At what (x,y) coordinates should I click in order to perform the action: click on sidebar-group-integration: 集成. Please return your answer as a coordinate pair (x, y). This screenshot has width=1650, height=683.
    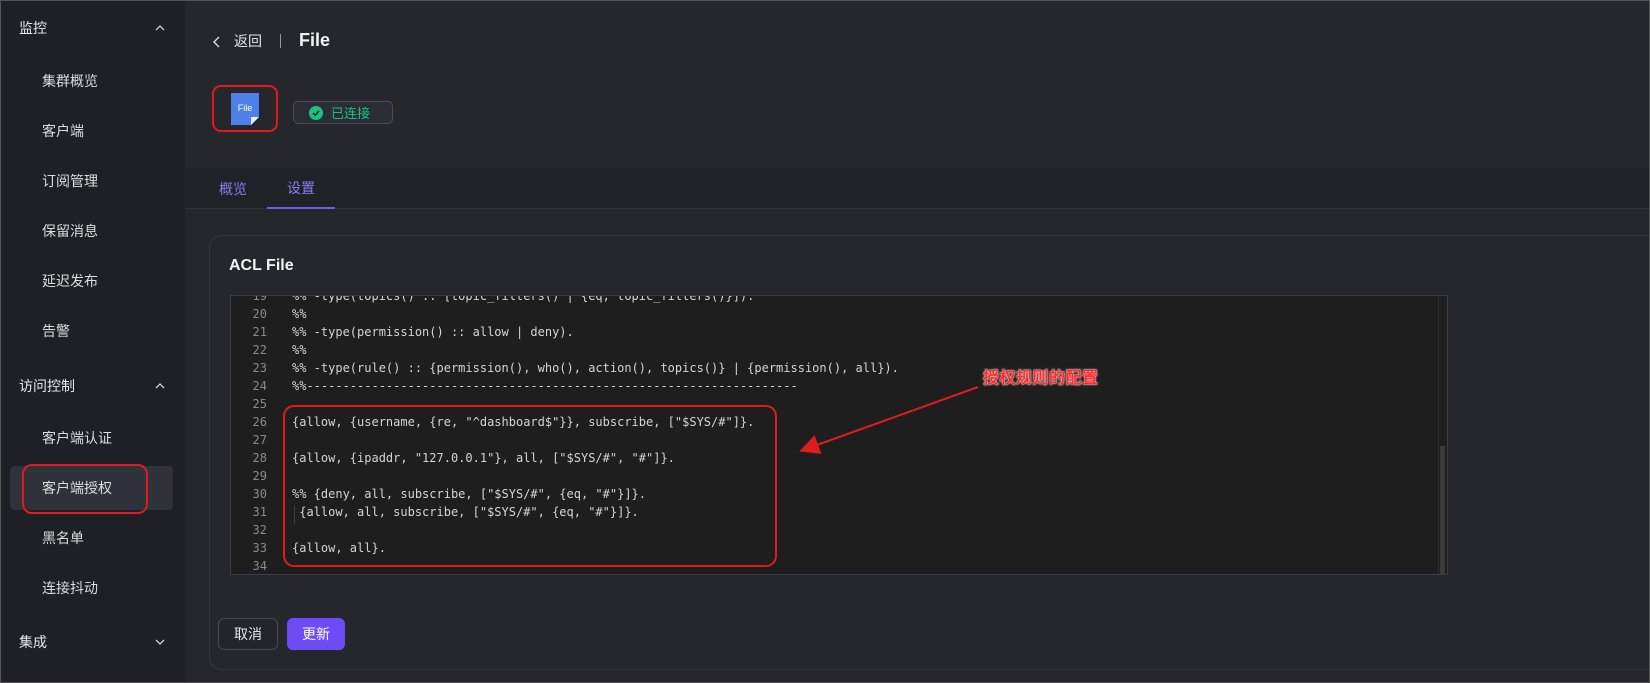
    Looking at the image, I should click on (92, 642).